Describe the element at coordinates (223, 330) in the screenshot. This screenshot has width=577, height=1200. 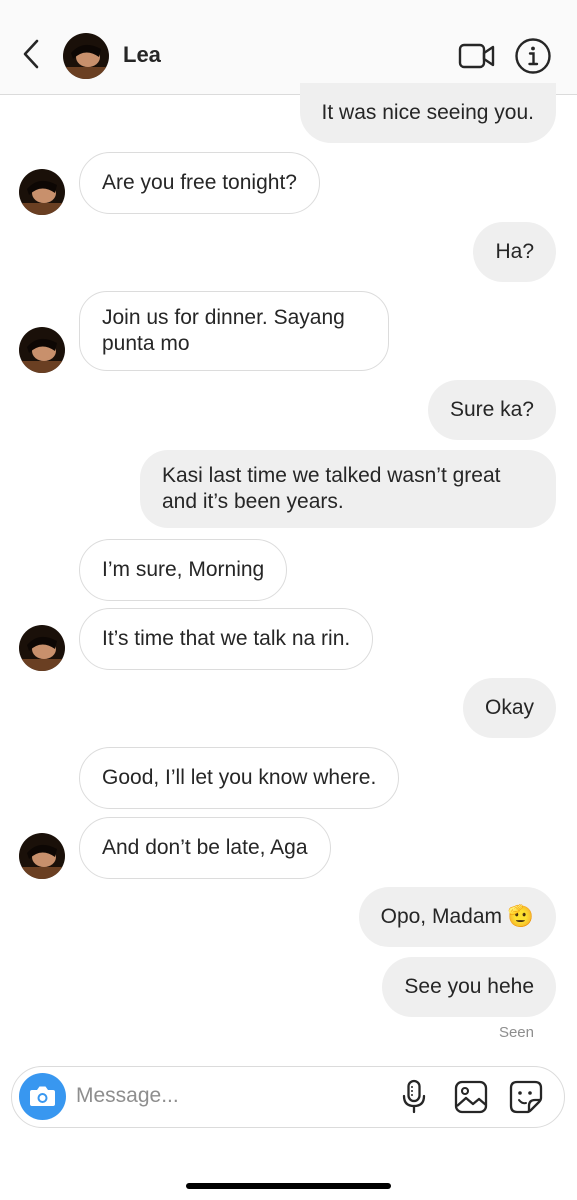
I see `message-text: Join us for dinner. Sayang punta mo` at that location.